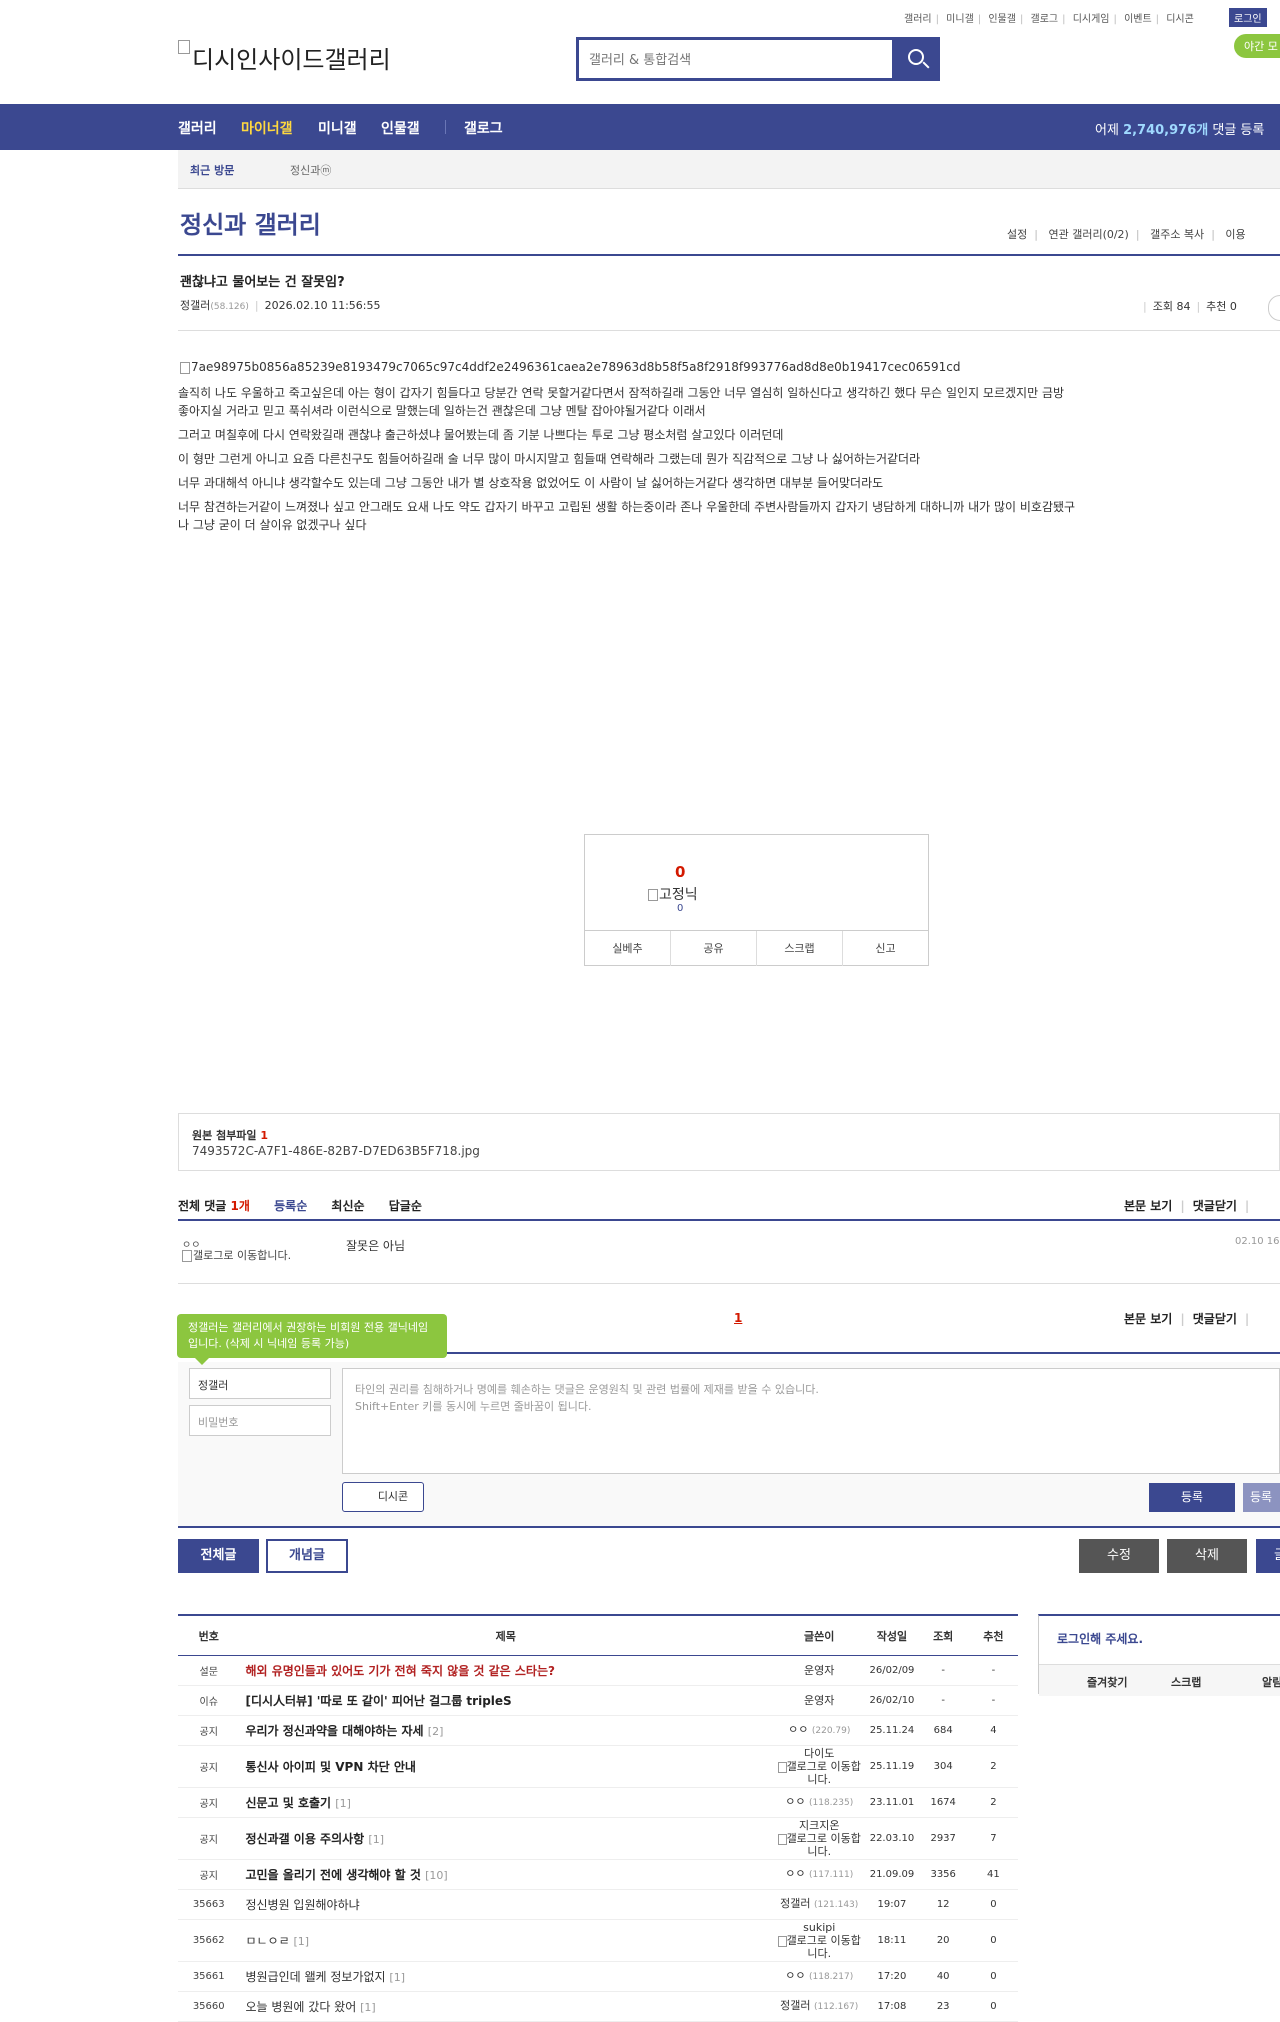  I want to click on post-row-title: 고민을 올리기 전에 생각해야 할 것, so click(332, 1875).